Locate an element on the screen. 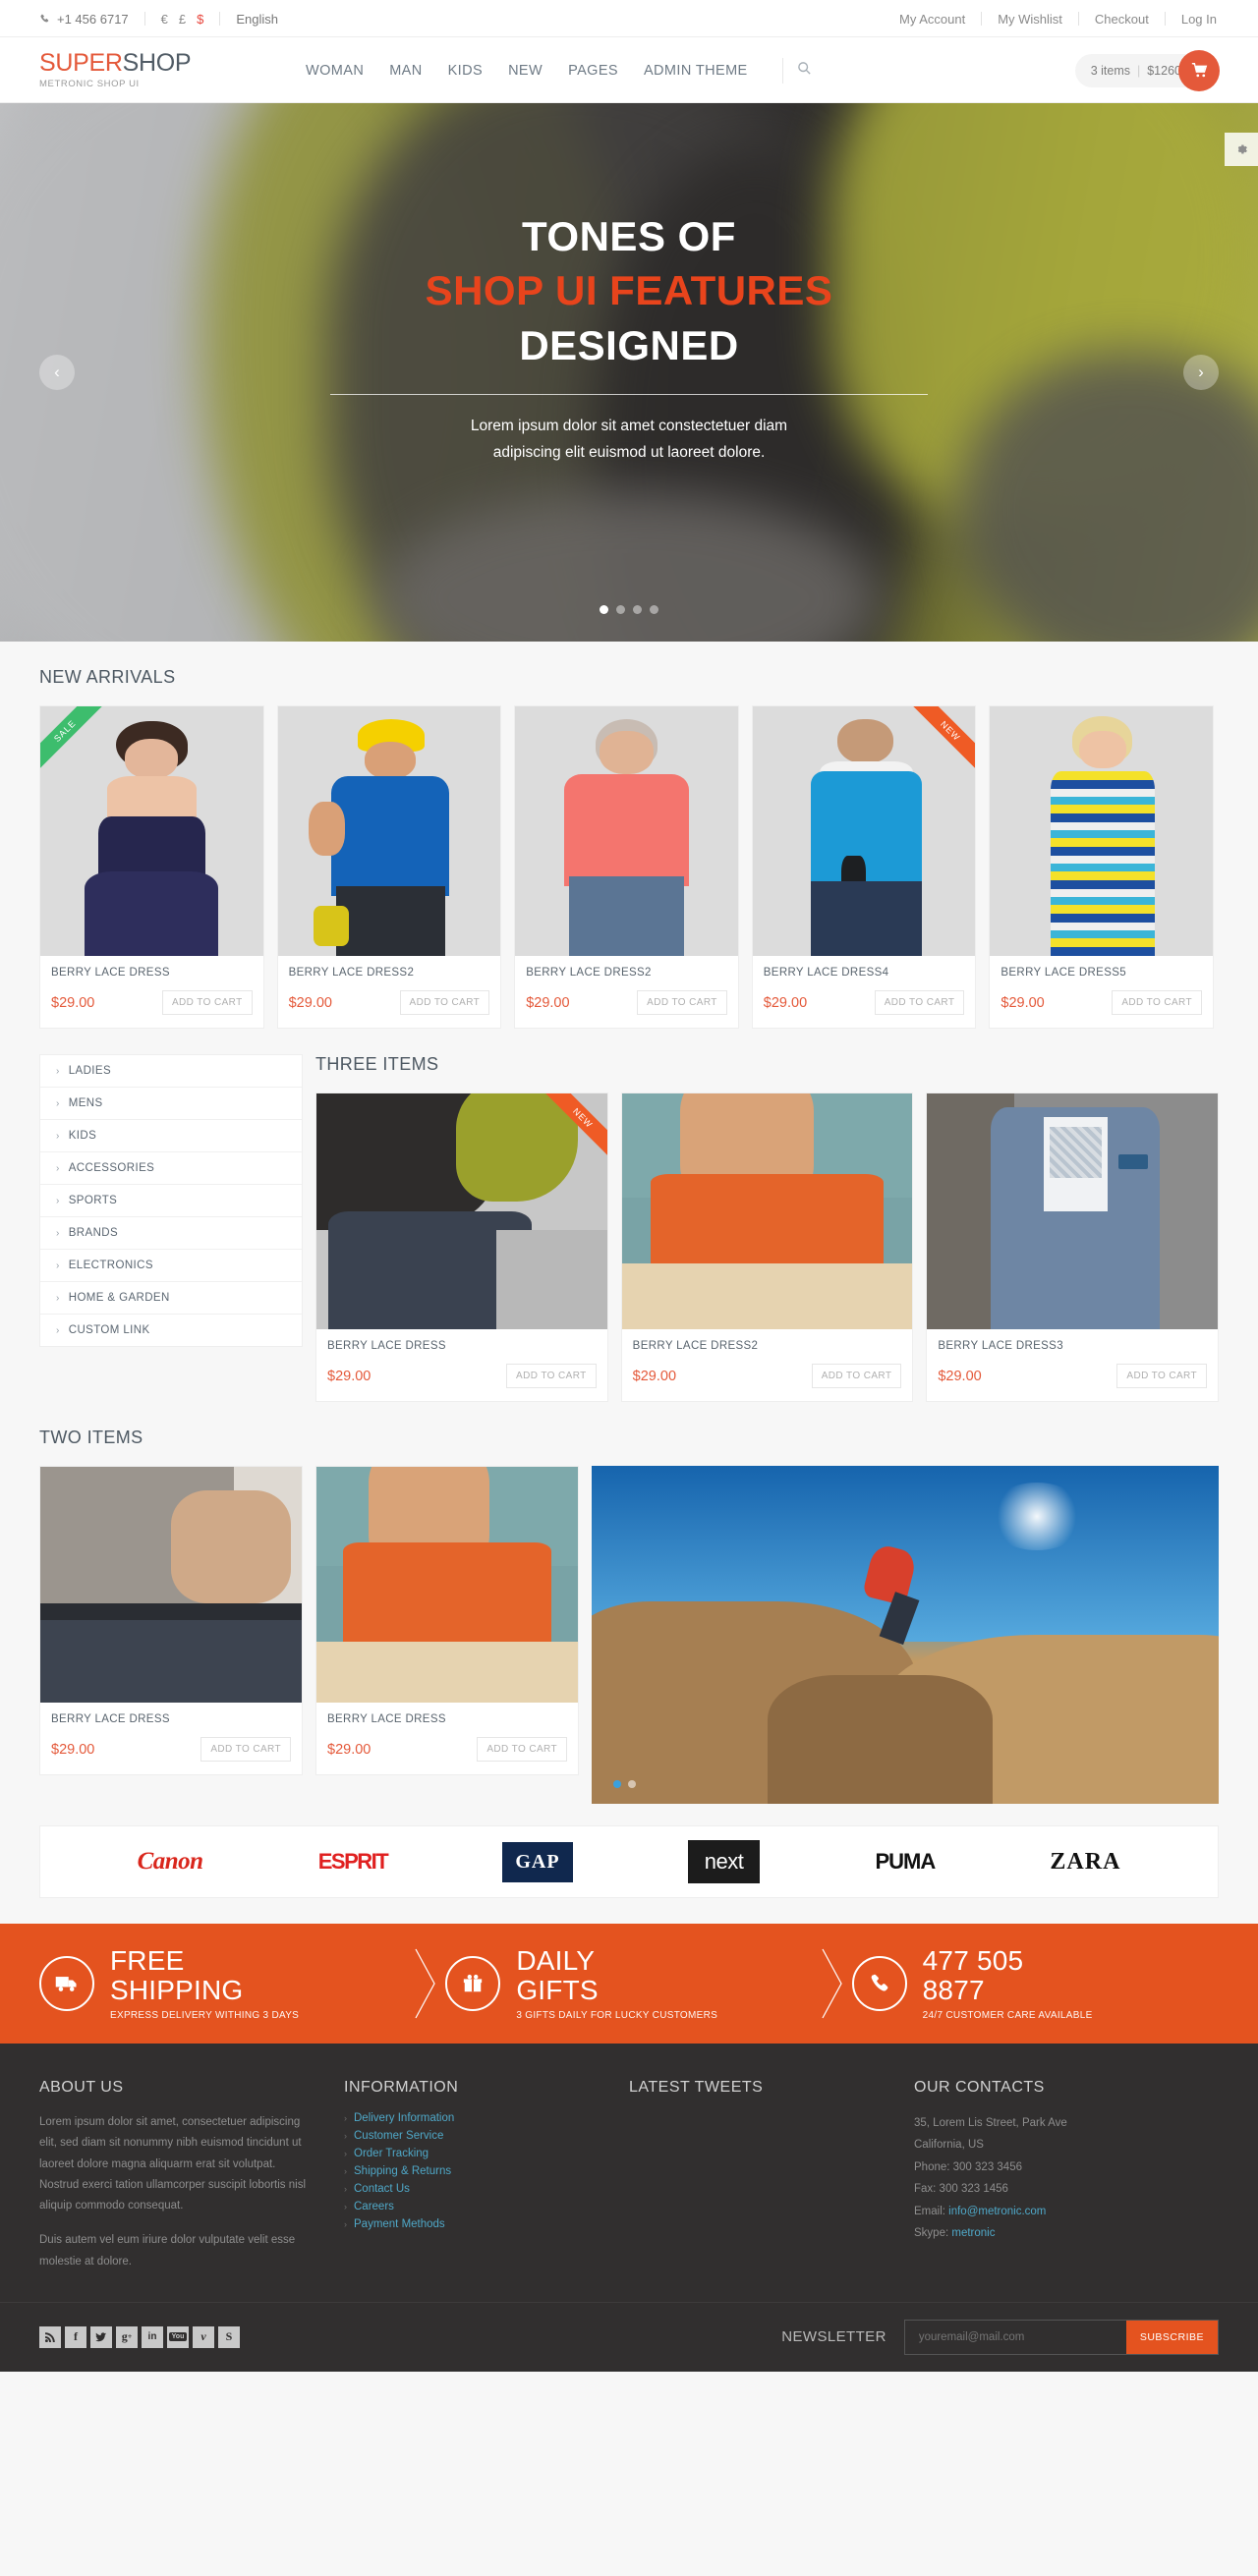 This screenshot has height=2576, width=1258. contact-skype-row: Skype: metronic is located at coordinates (1066, 2233).